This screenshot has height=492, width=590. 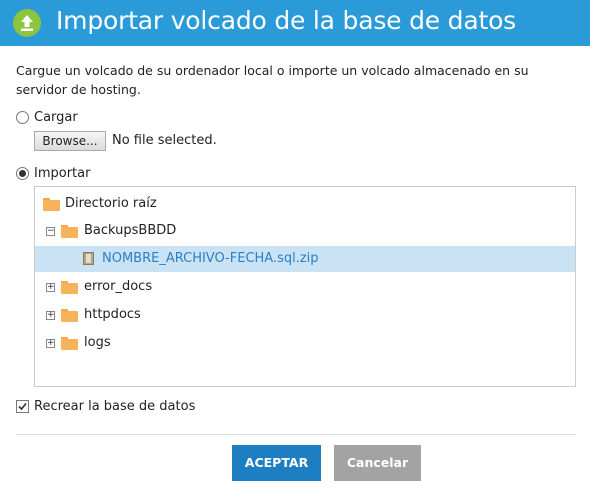 I want to click on recreate-label: Recrear la base de datos, so click(x=115, y=406).